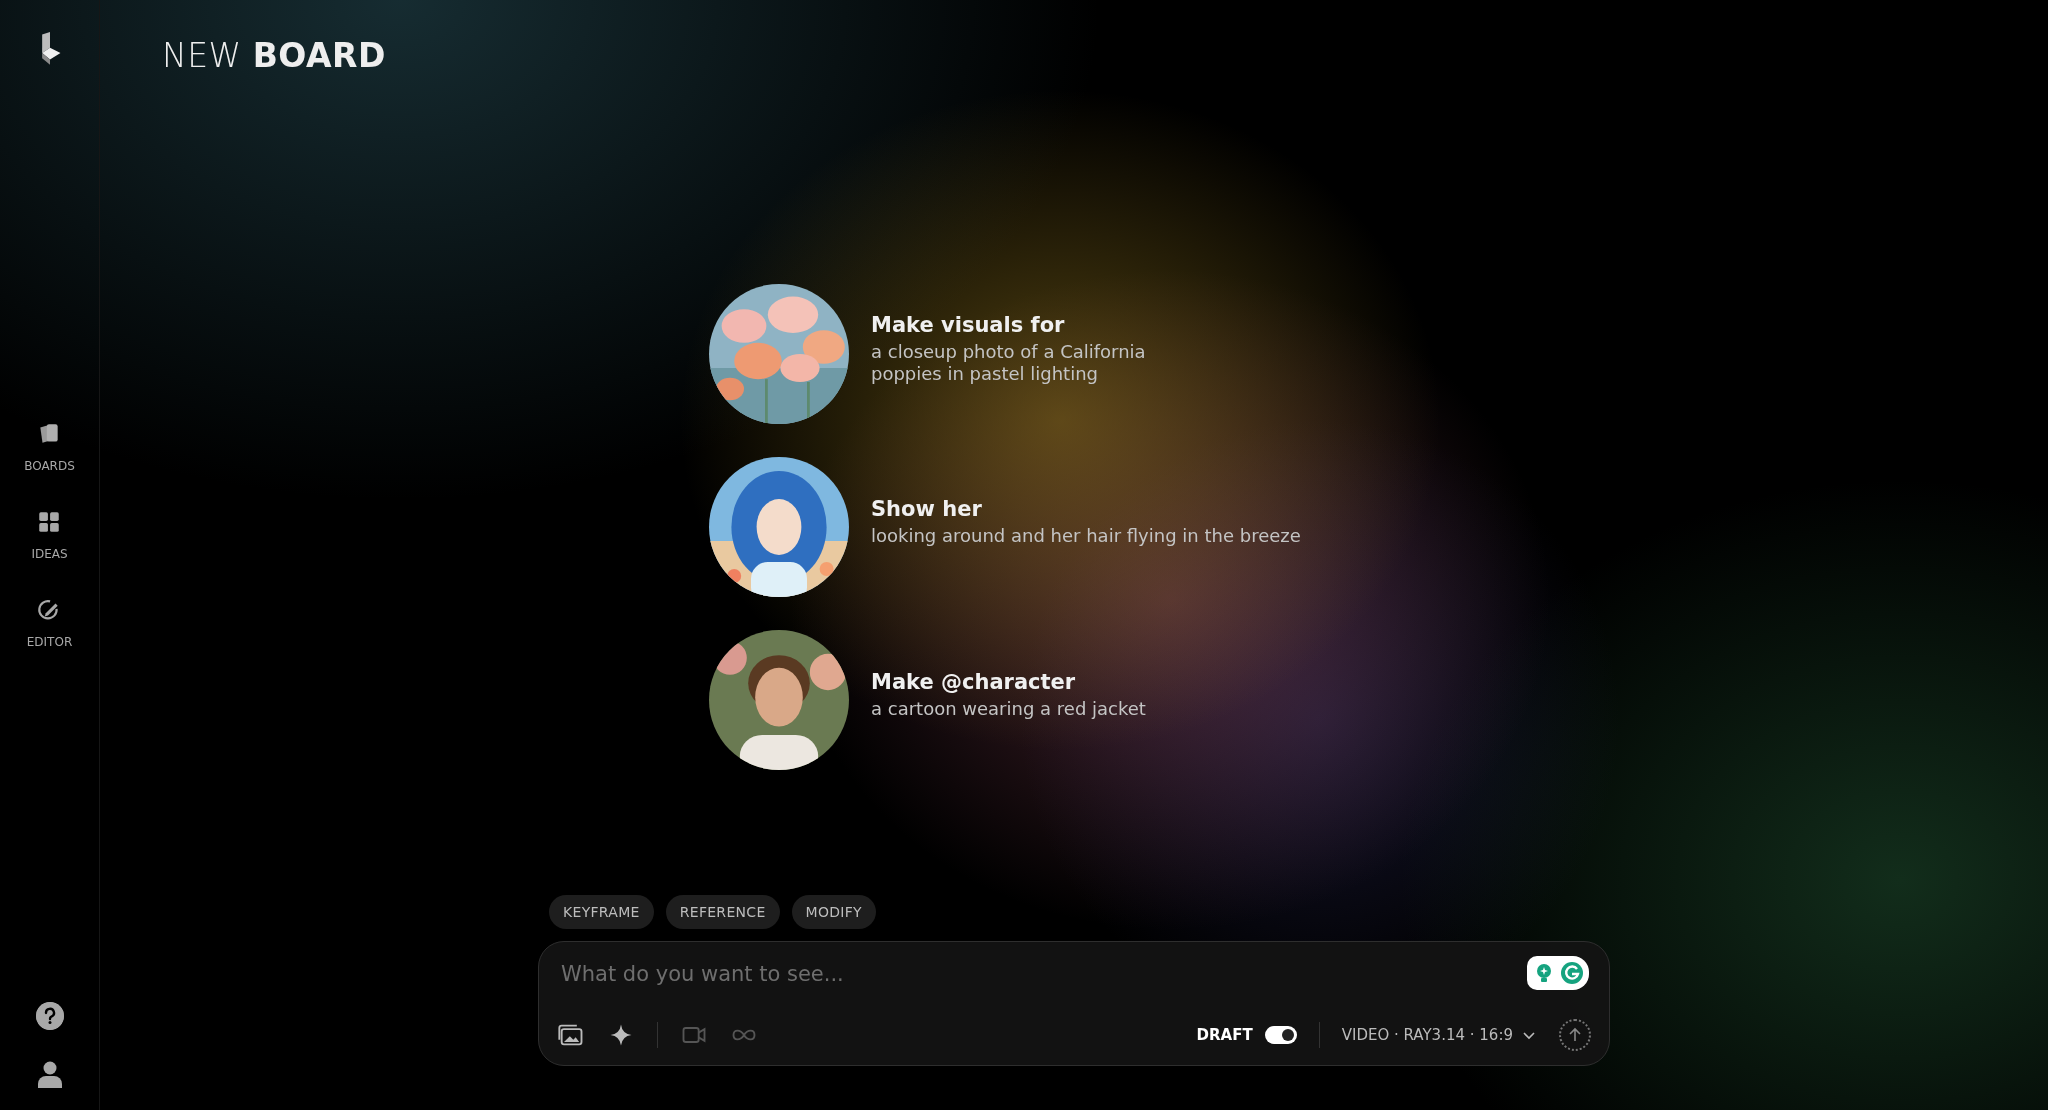  Describe the element at coordinates (833, 912) in the screenshot. I see `mode-chip: MODIFY` at that location.